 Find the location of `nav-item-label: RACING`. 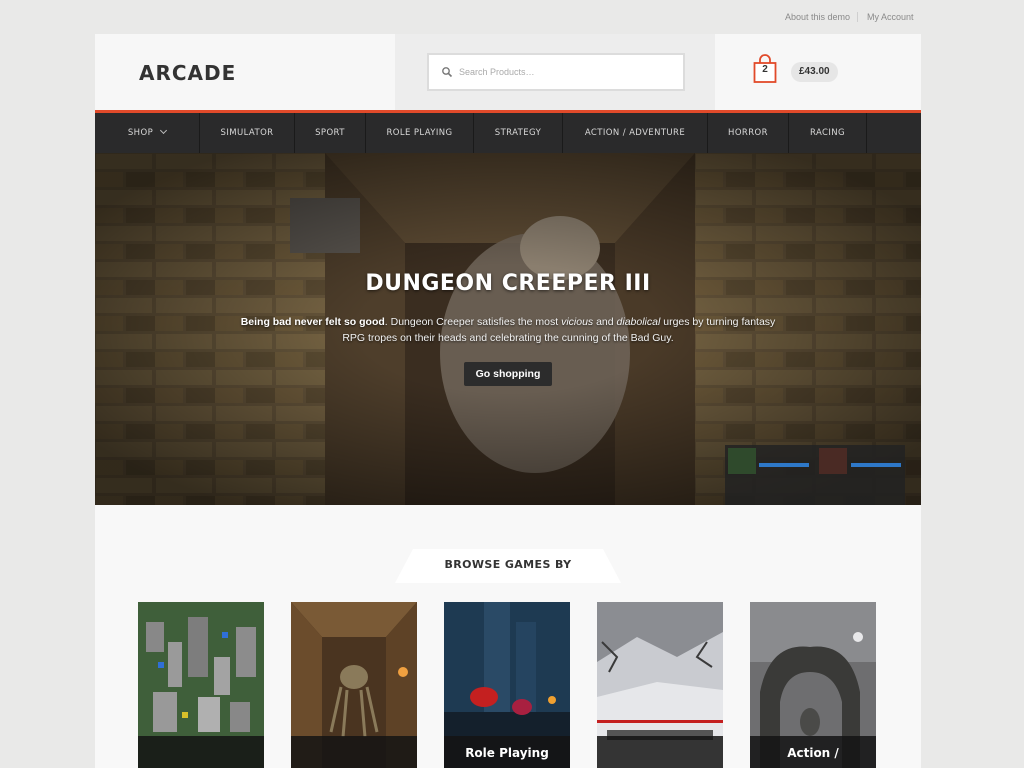

nav-item-label: RACING is located at coordinates (827, 133).